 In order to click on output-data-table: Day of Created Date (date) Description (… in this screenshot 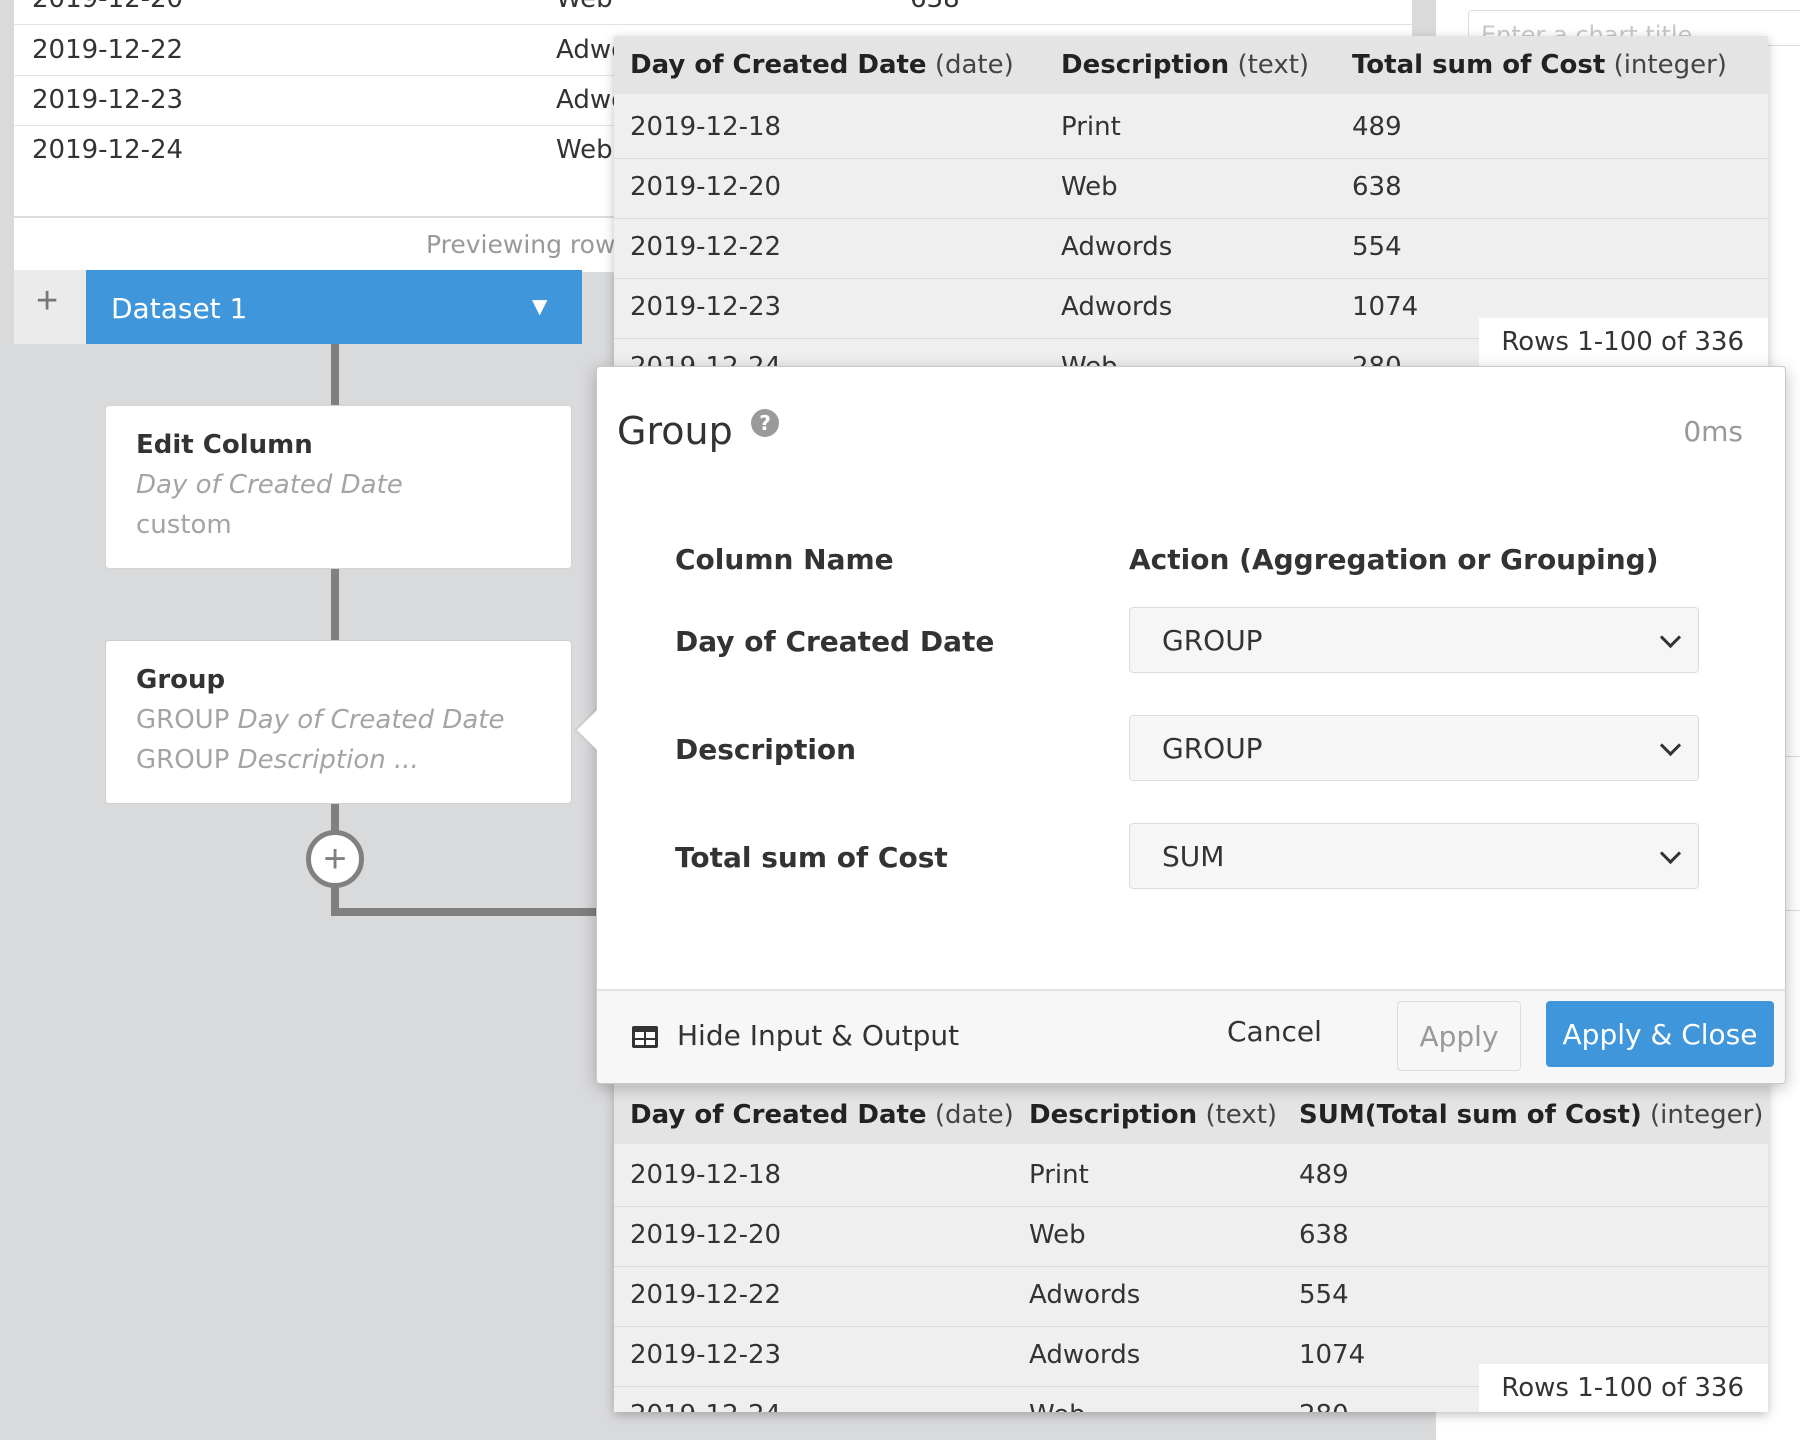, I will do `click(1191, 1246)`.